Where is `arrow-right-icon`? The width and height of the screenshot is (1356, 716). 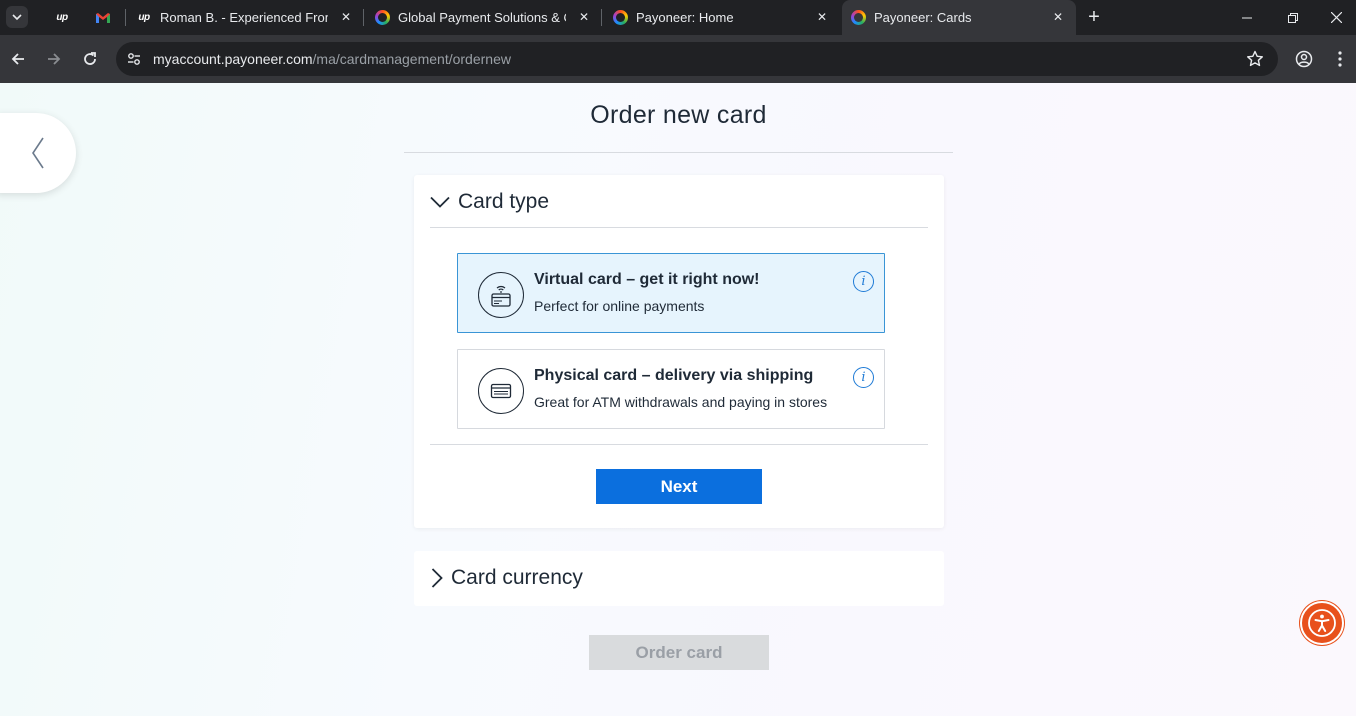
arrow-right-icon is located at coordinates (54, 59).